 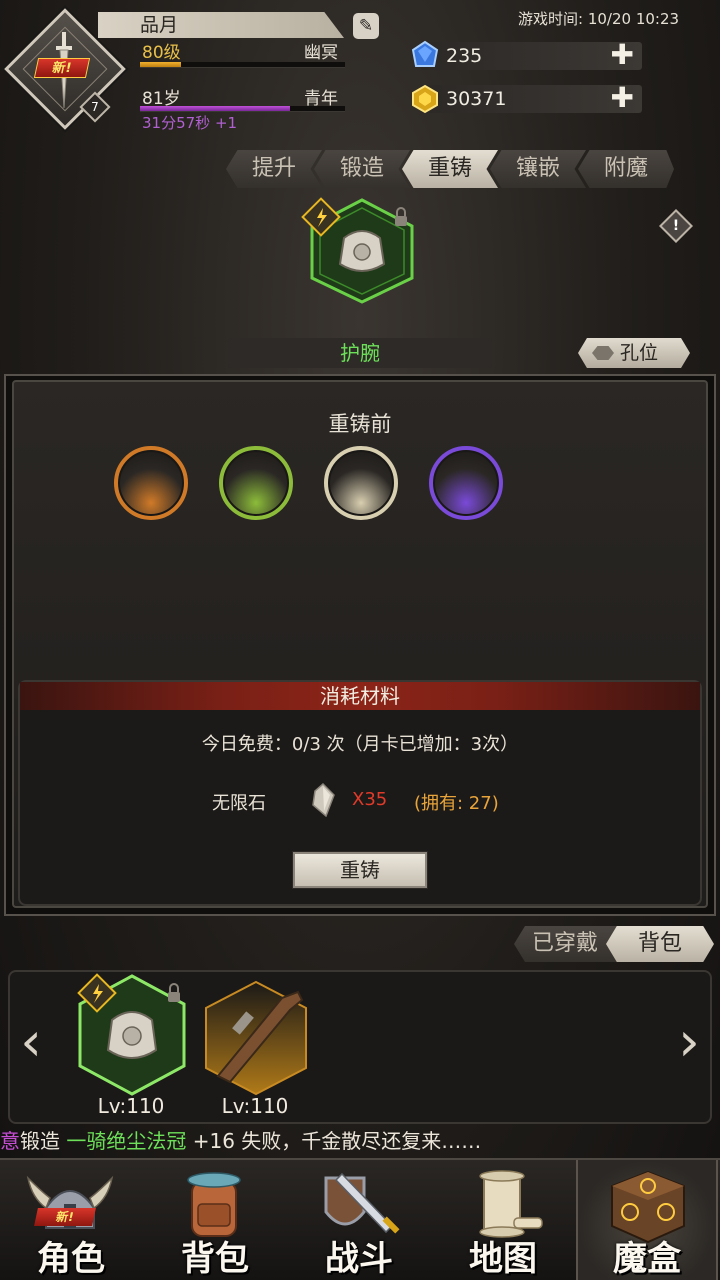 What do you see at coordinates (425, 99) in the screenshot?
I see `gold-gem-icon` at bounding box center [425, 99].